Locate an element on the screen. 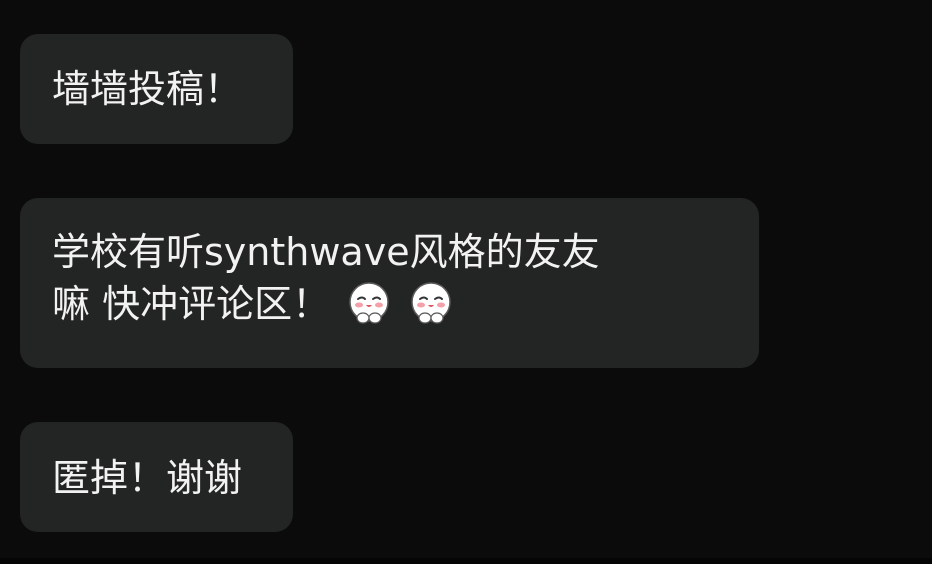  message-bubble: 匿掉！谢谢 is located at coordinates (156, 477).